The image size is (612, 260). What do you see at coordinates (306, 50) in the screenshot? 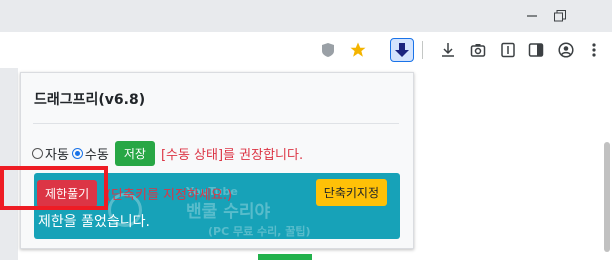
I see `browser-toolbar` at bounding box center [306, 50].